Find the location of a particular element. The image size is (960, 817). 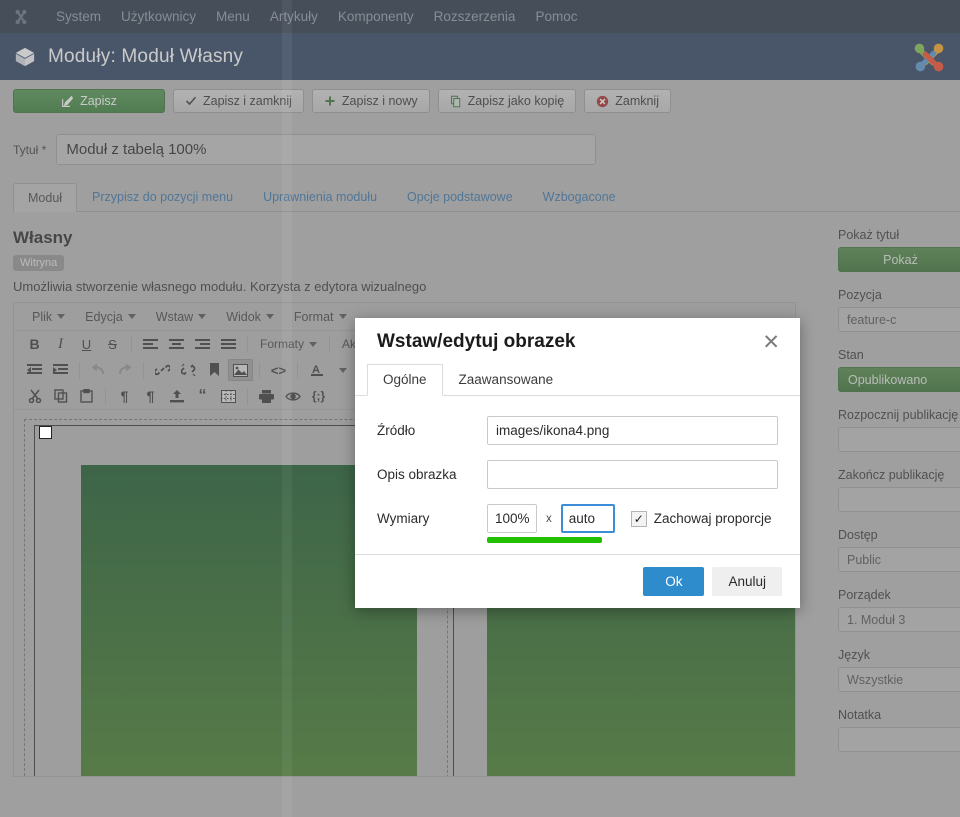

note-input is located at coordinates (899, 739).